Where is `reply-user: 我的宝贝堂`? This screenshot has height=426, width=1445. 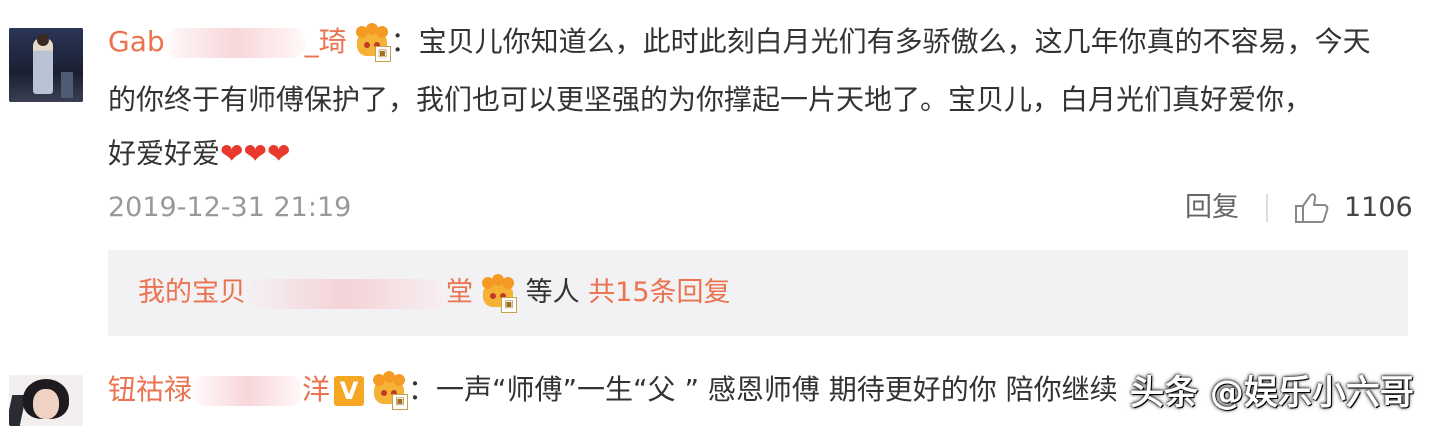
reply-user: 我的宝贝堂 is located at coordinates (305, 293).